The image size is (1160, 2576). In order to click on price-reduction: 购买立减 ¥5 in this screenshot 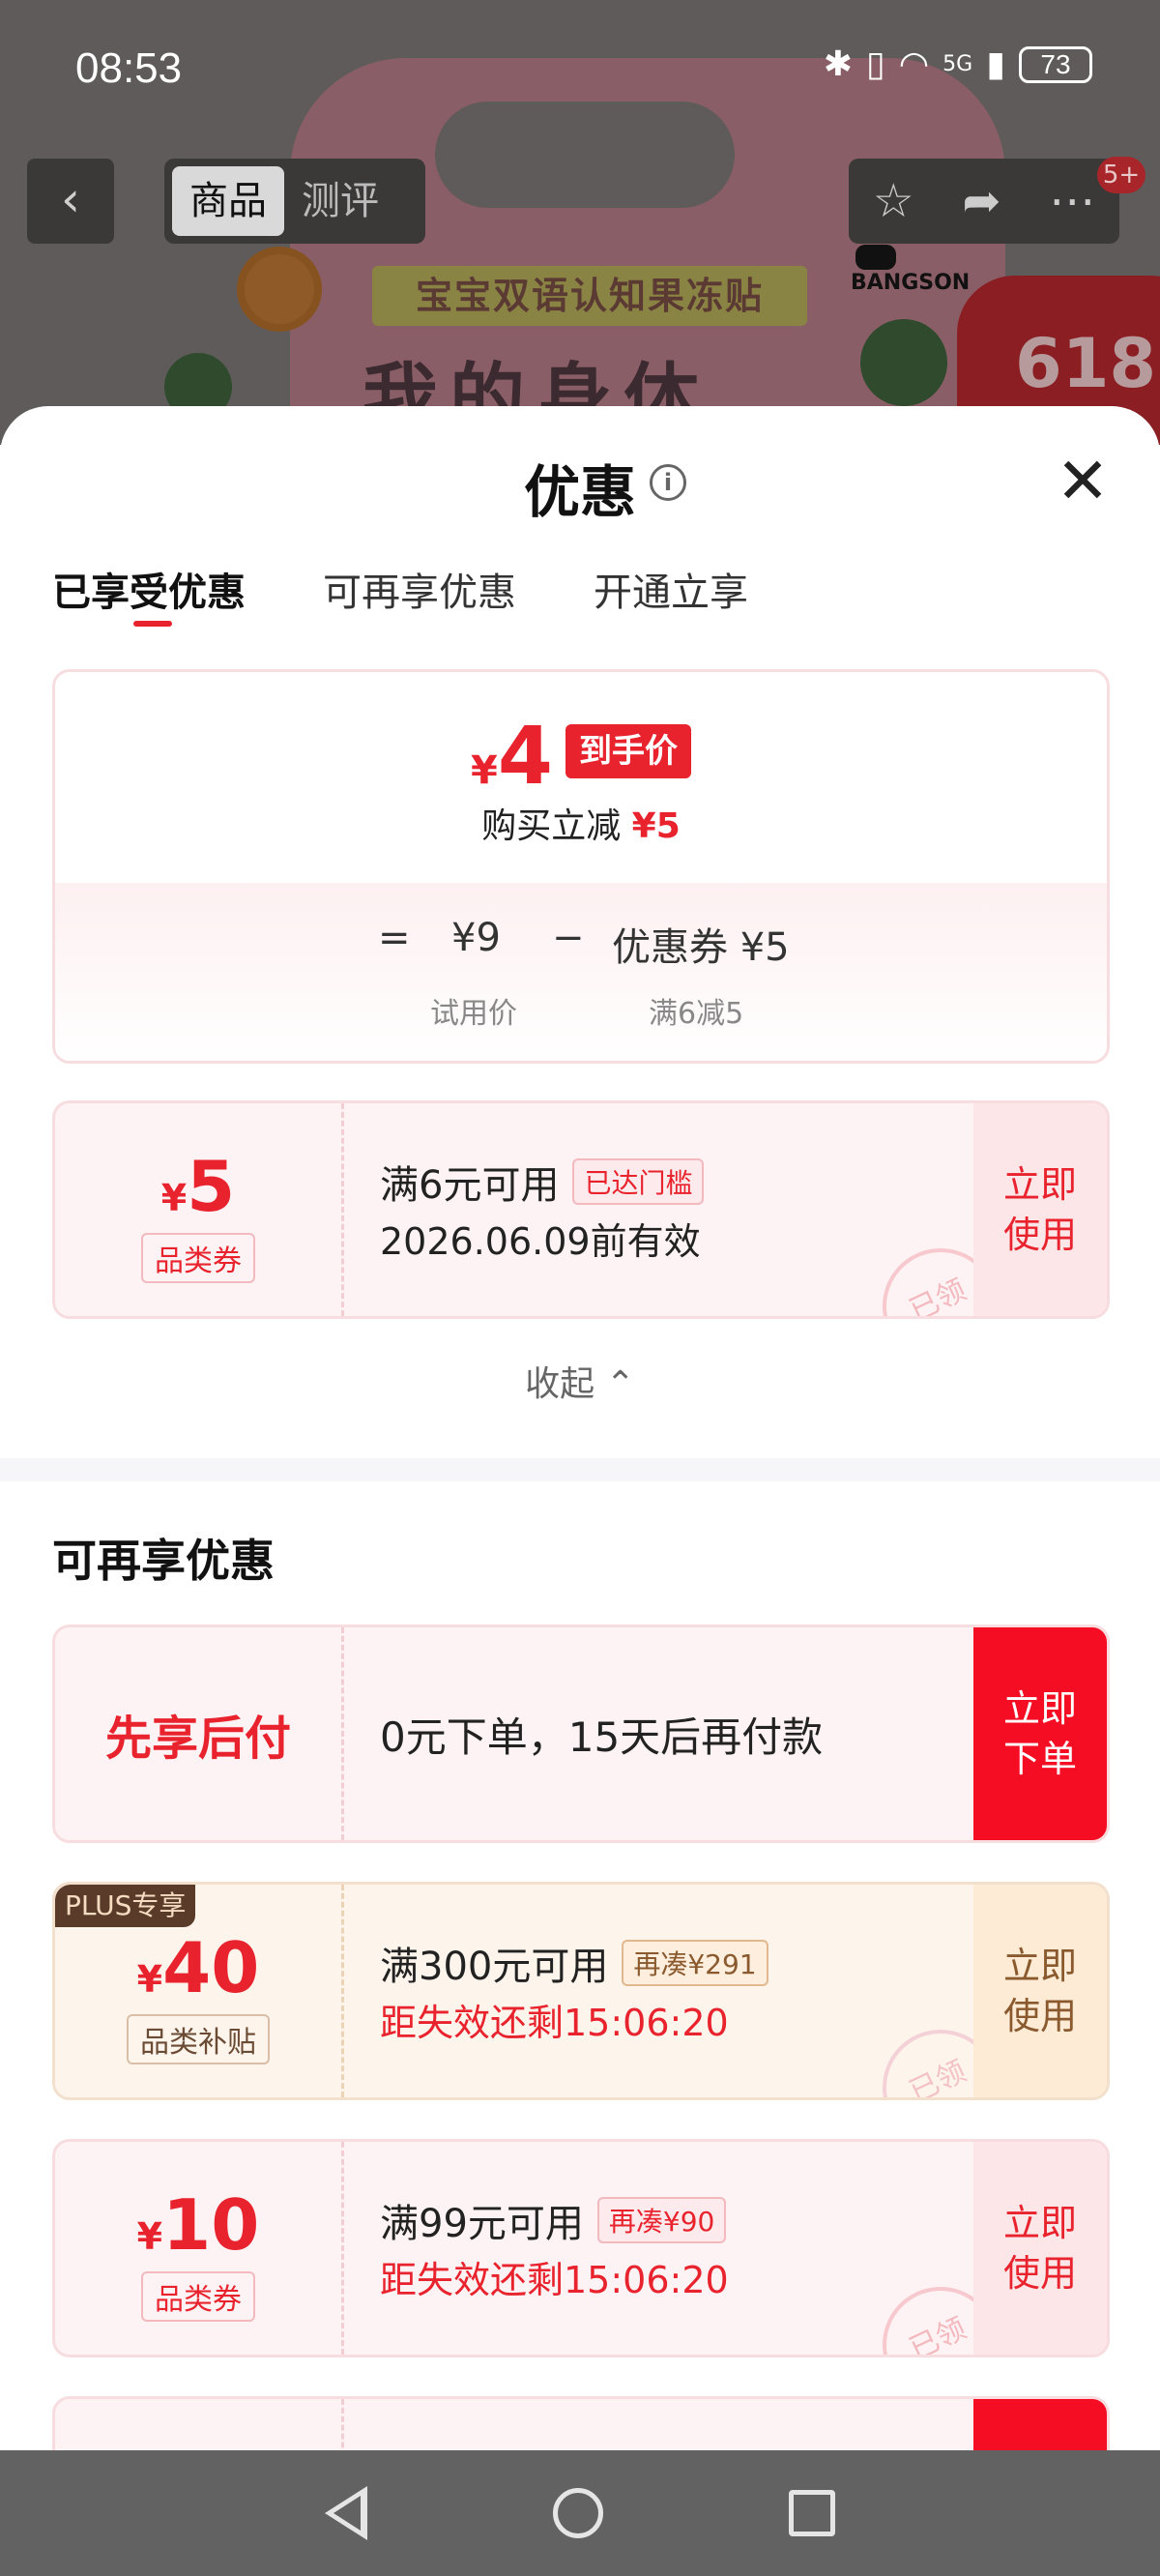, I will do `click(581, 823)`.